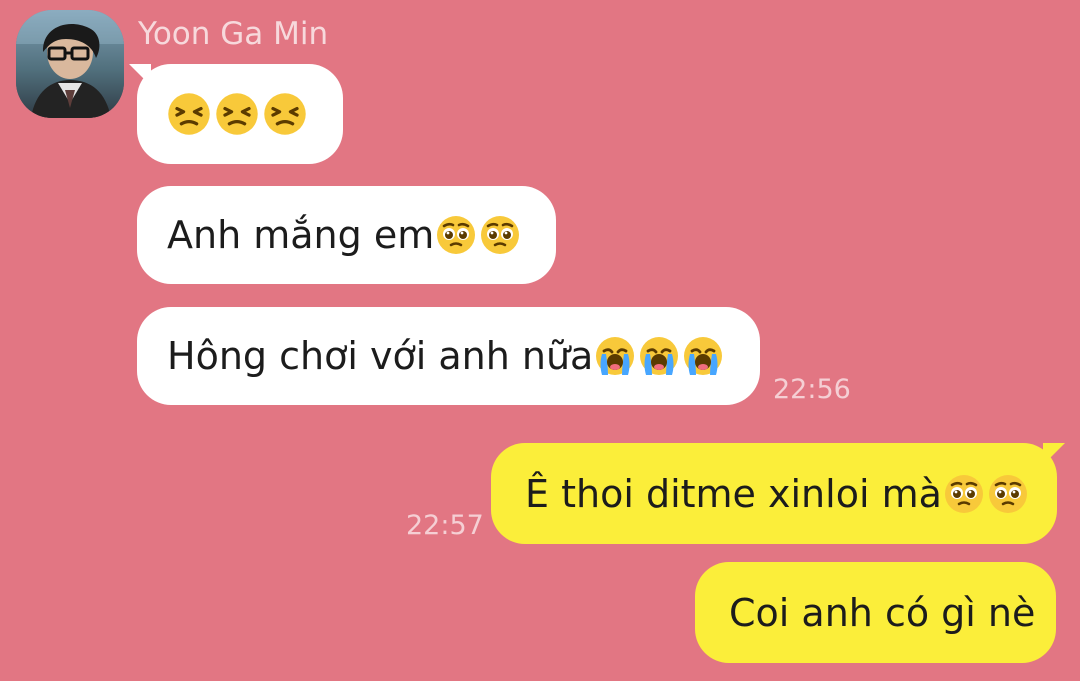 The width and height of the screenshot is (1080, 681). I want to click on message-bubble-incoming-3: Hông chơi với anh nữa, so click(448, 356).